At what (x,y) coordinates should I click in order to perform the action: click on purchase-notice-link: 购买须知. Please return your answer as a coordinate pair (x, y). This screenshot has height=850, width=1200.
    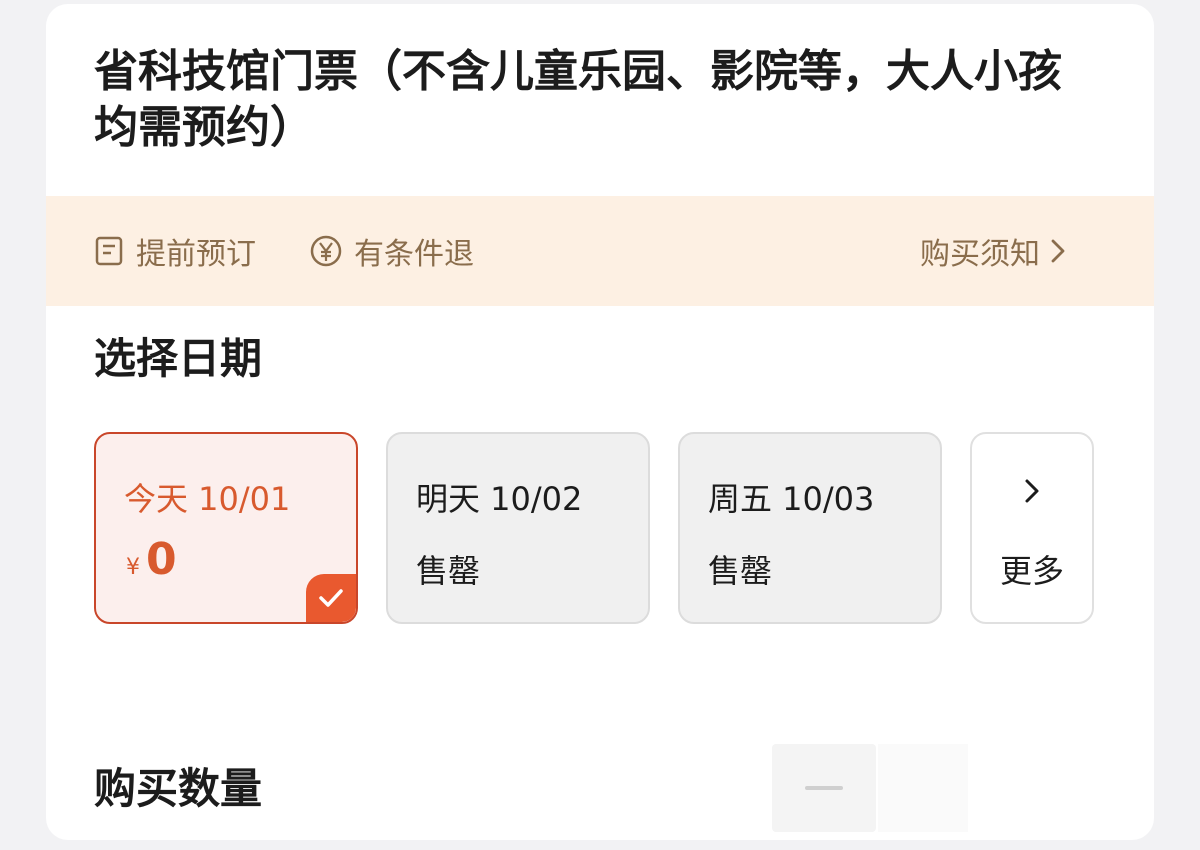
    Looking at the image, I should click on (993, 251).